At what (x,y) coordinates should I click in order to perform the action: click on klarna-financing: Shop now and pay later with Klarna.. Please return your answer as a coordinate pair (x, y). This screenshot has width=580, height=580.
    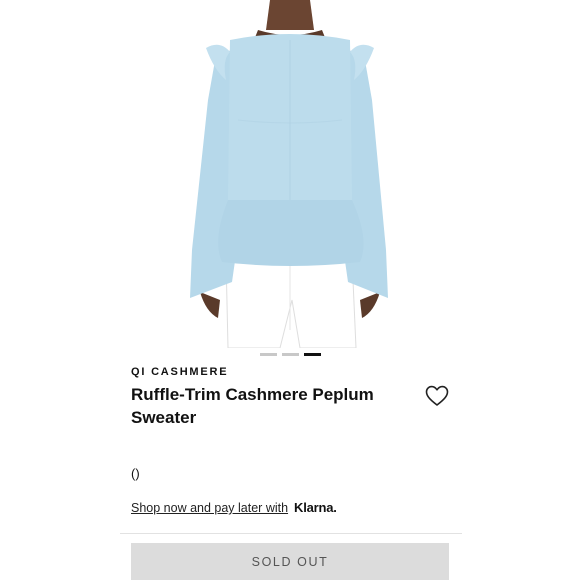
    Looking at the image, I should click on (234, 507).